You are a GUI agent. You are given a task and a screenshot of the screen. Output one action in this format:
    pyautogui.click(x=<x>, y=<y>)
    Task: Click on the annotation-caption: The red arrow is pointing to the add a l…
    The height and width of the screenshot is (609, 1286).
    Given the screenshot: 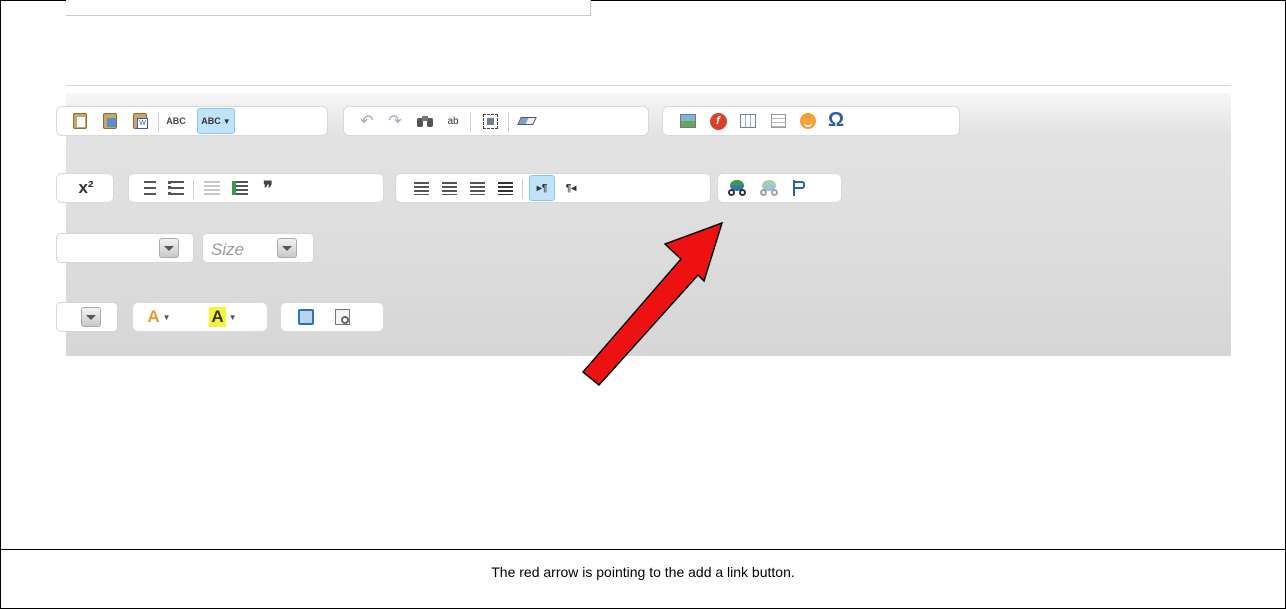 What is the action you would take?
    pyautogui.click(x=643, y=572)
    